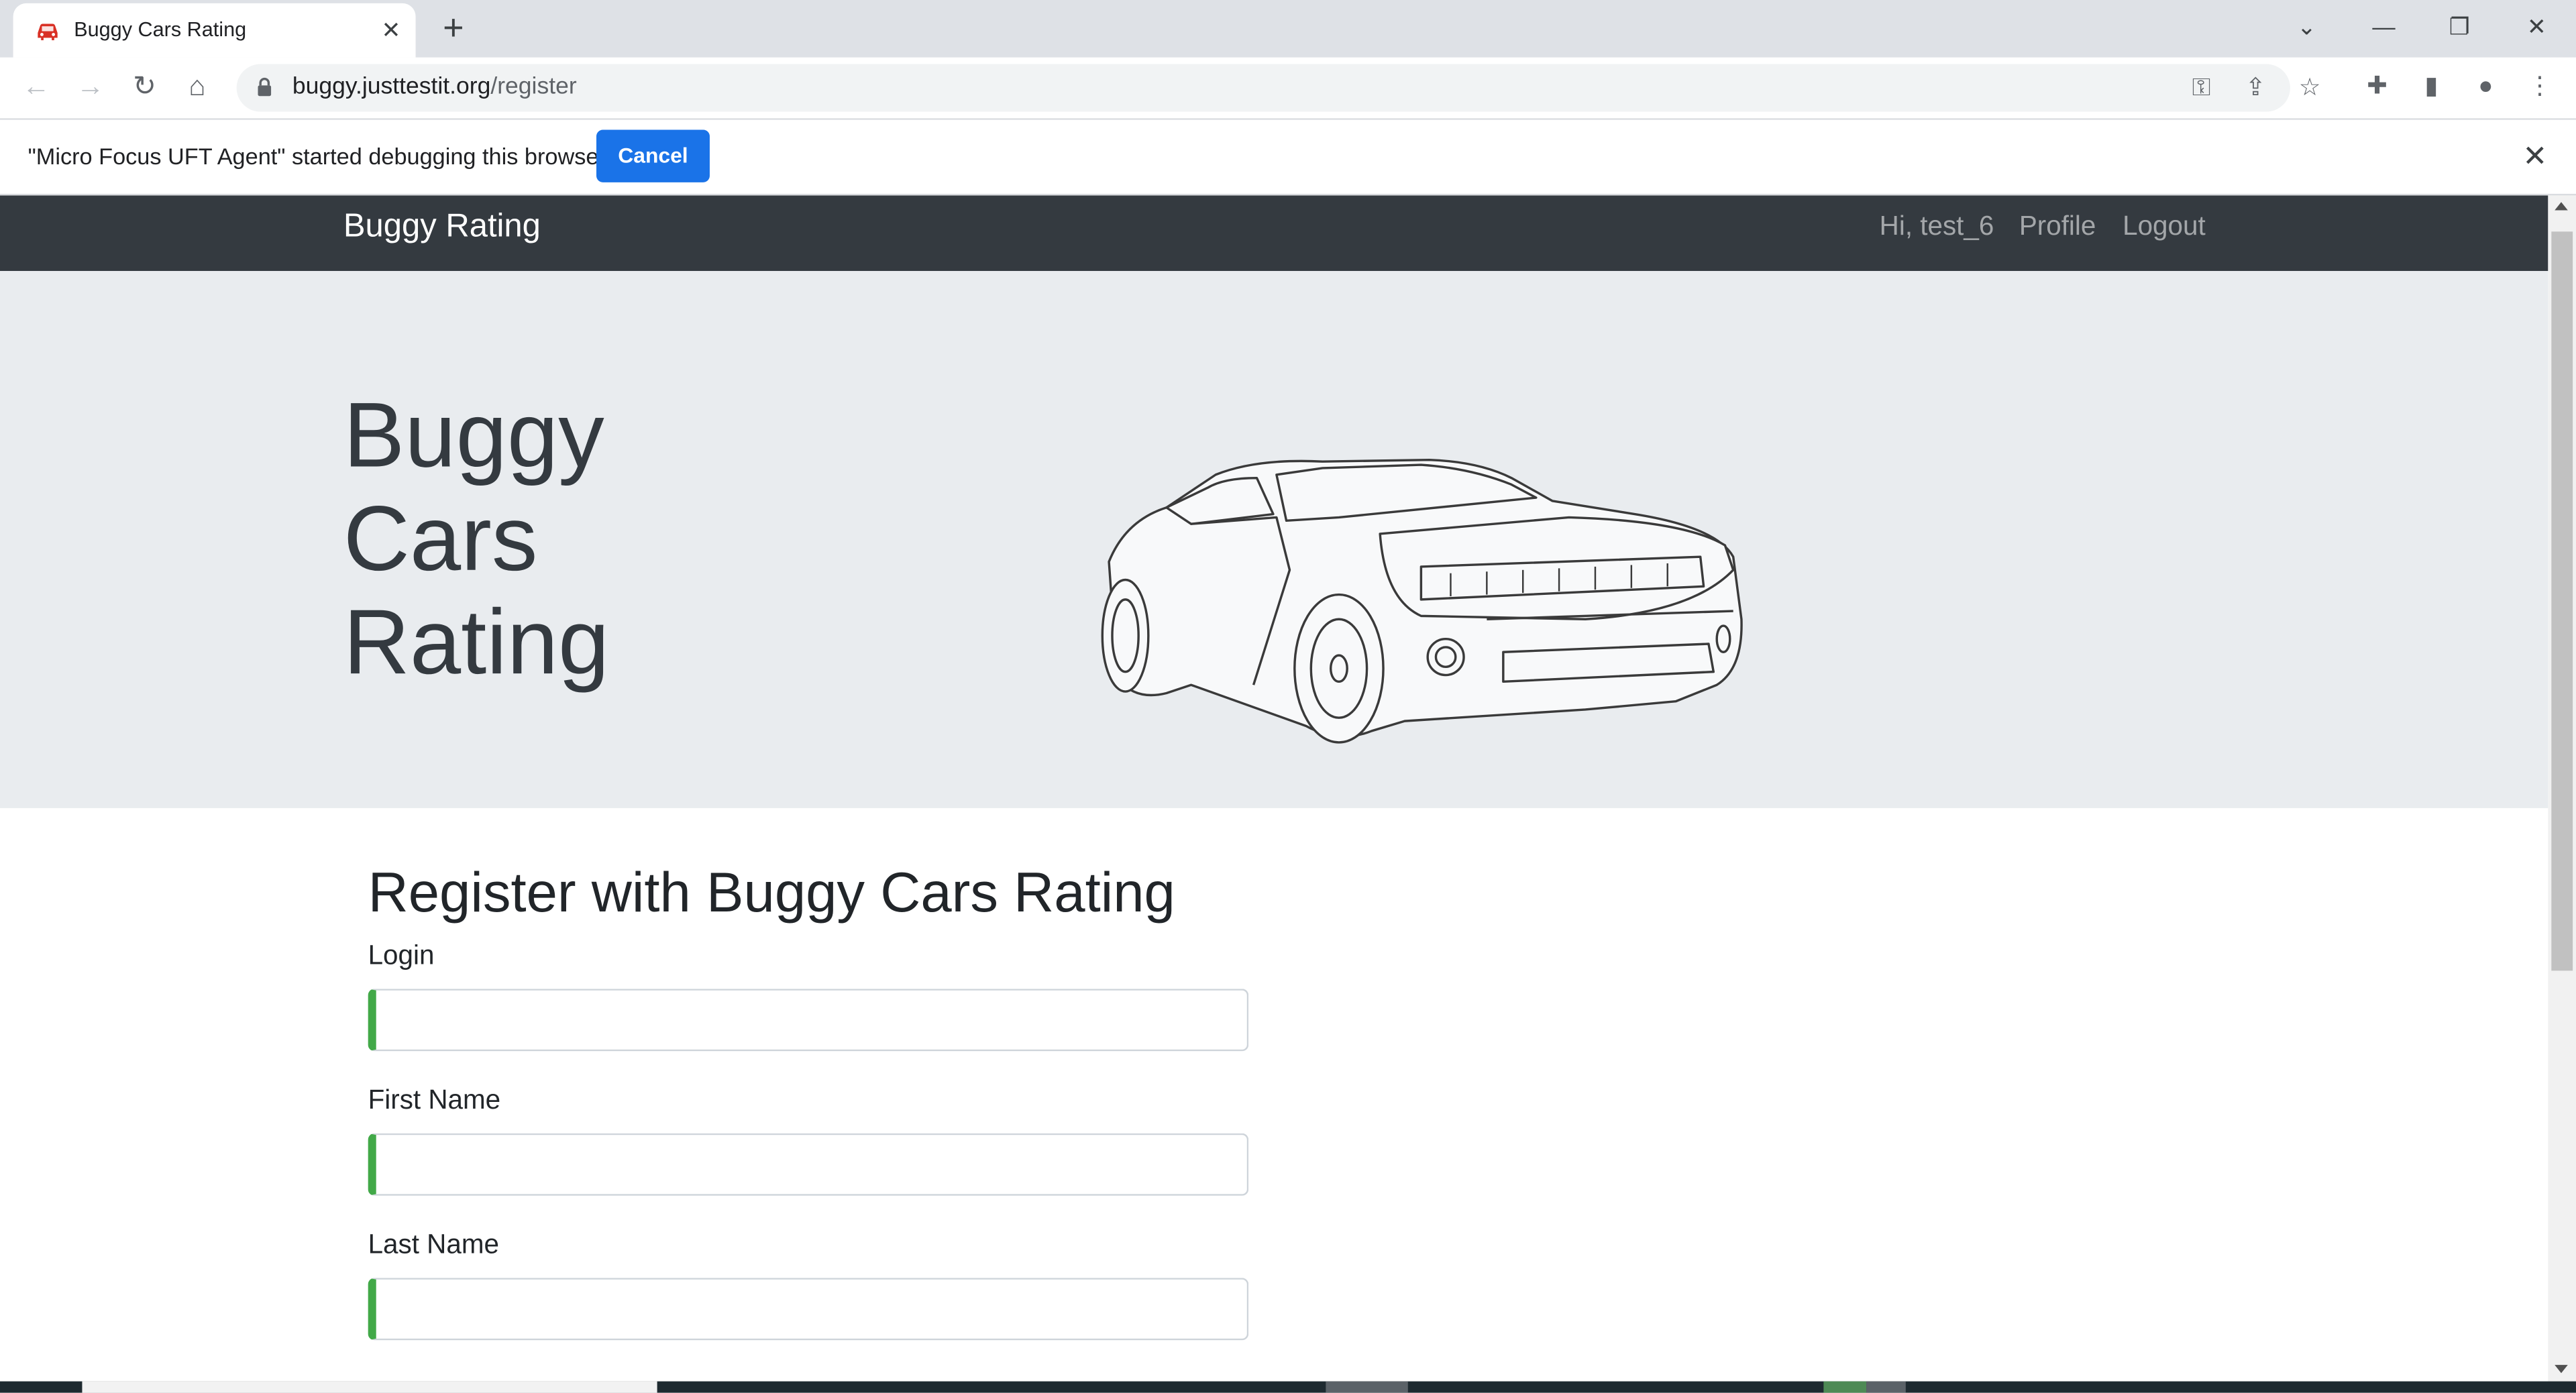 The image size is (2576, 1393). I want to click on tab-strip: Buggy Cars Rating ✕ + ⌄ — ❐ ✕, so click(1288, 29).